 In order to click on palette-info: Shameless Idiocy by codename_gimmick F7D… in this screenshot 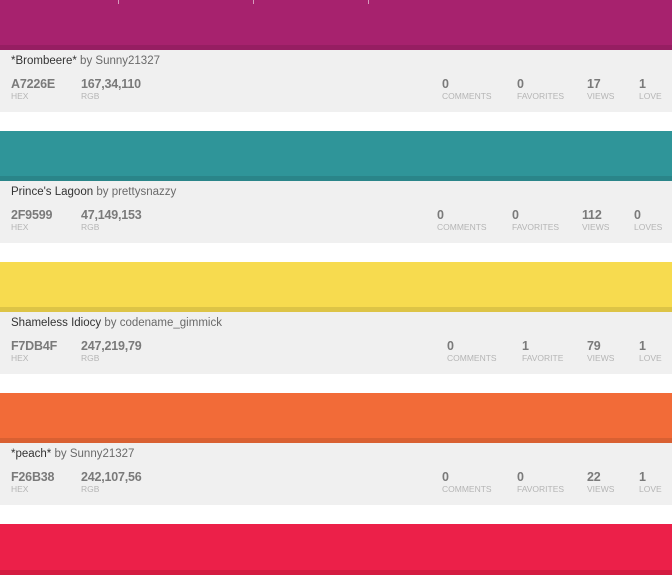, I will do `click(336, 343)`.